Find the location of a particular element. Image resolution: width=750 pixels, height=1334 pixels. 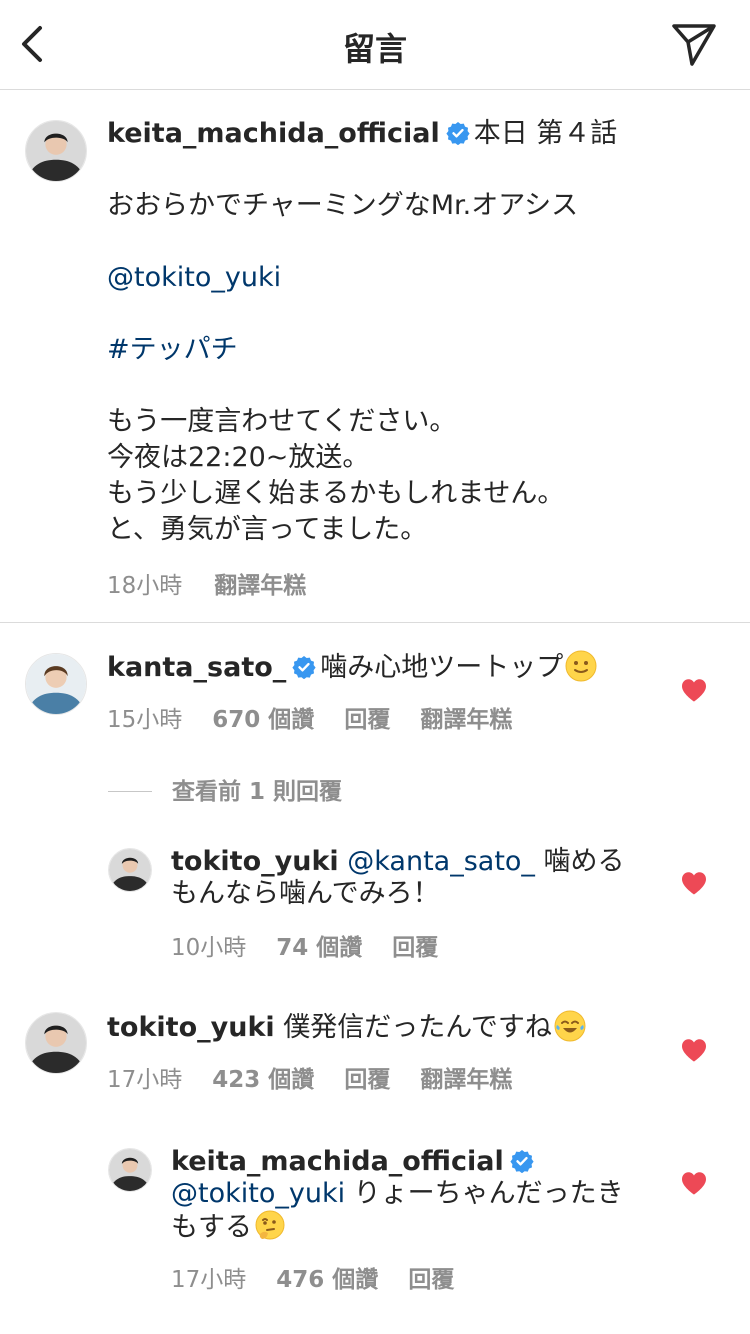

page-title: 留言 is located at coordinates (374, 49).